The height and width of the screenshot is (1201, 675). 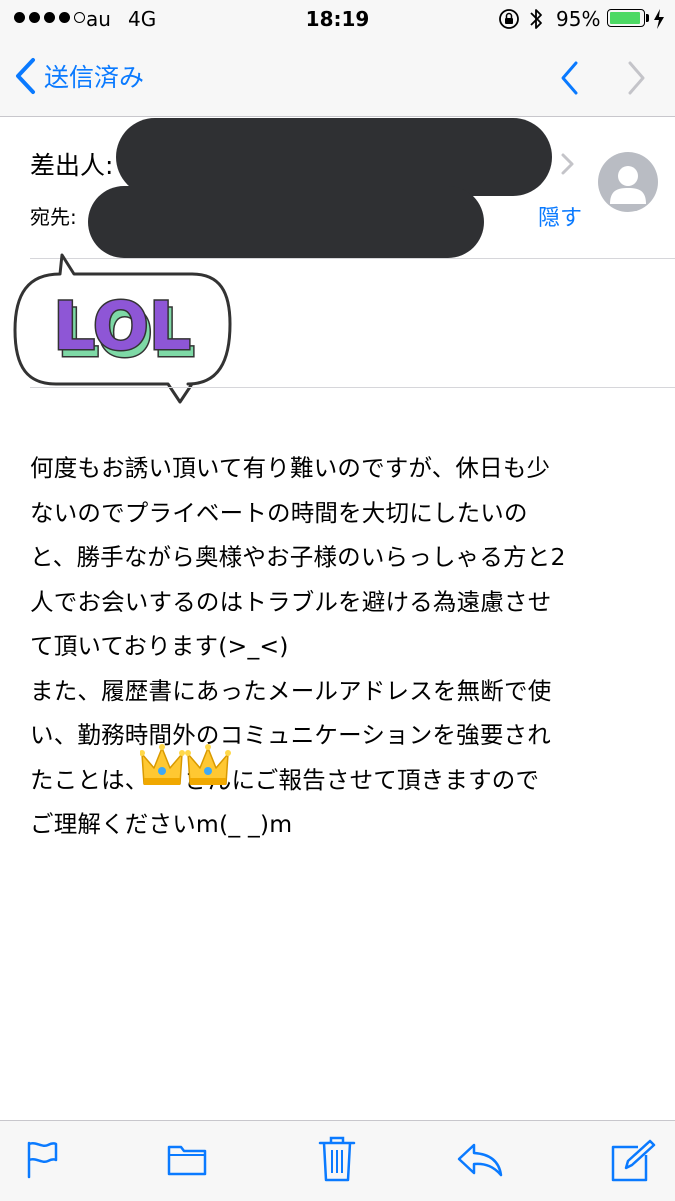 I want to click on body-line: と、勝手ながら奥様やお子様のいらっしゃる方と2, so click(x=298, y=557).